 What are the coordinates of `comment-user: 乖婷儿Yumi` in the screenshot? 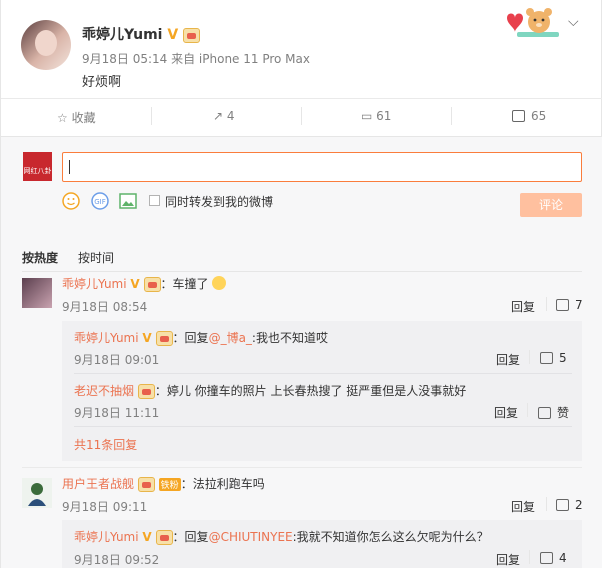 It's located at (94, 284).